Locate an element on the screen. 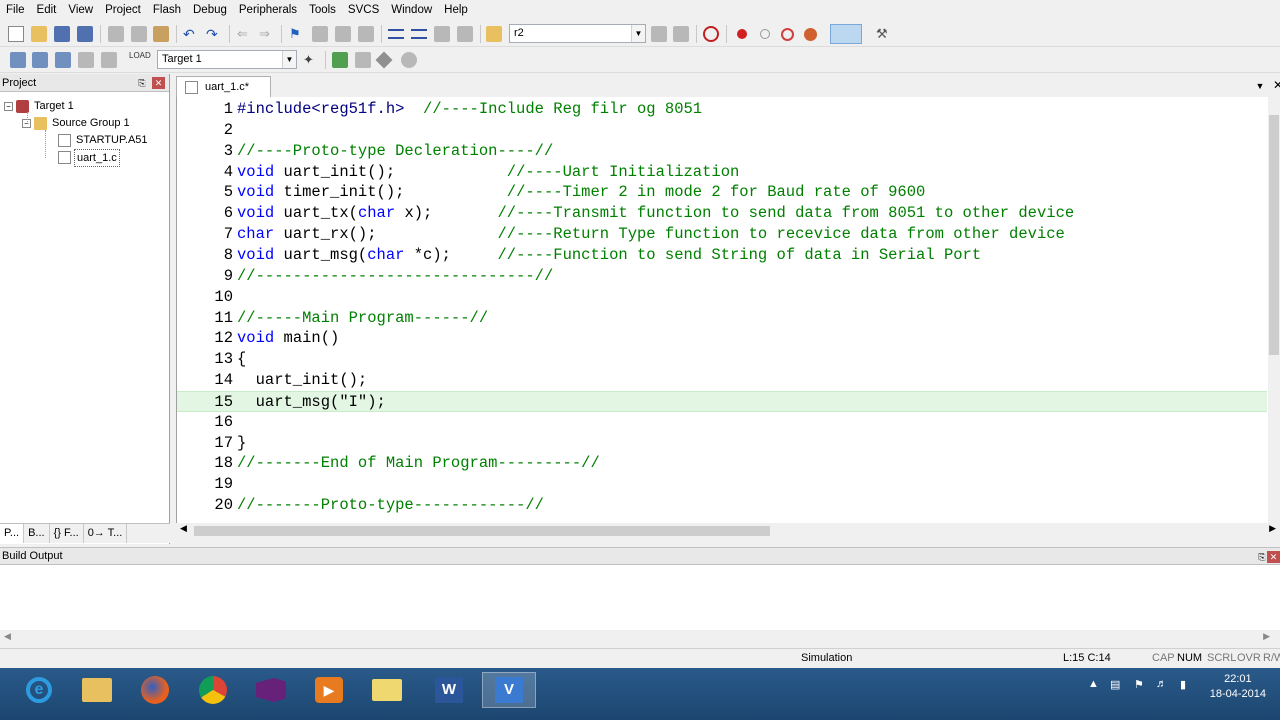 Image resolution: width=1280 pixels, height=720 pixels. menu-item-project: Project is located at coordinates (123, 10).